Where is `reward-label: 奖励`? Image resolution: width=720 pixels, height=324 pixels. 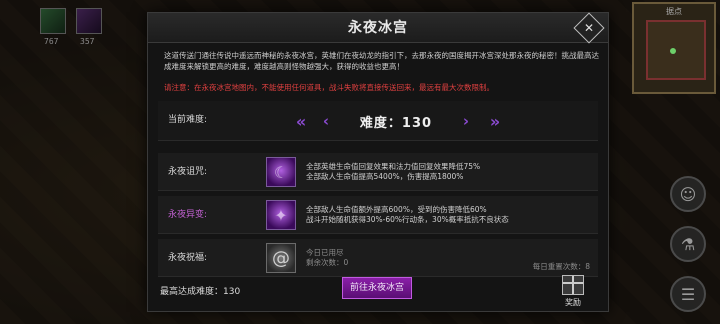 reward-label: 奖励 is located at coordinates (573, 302).